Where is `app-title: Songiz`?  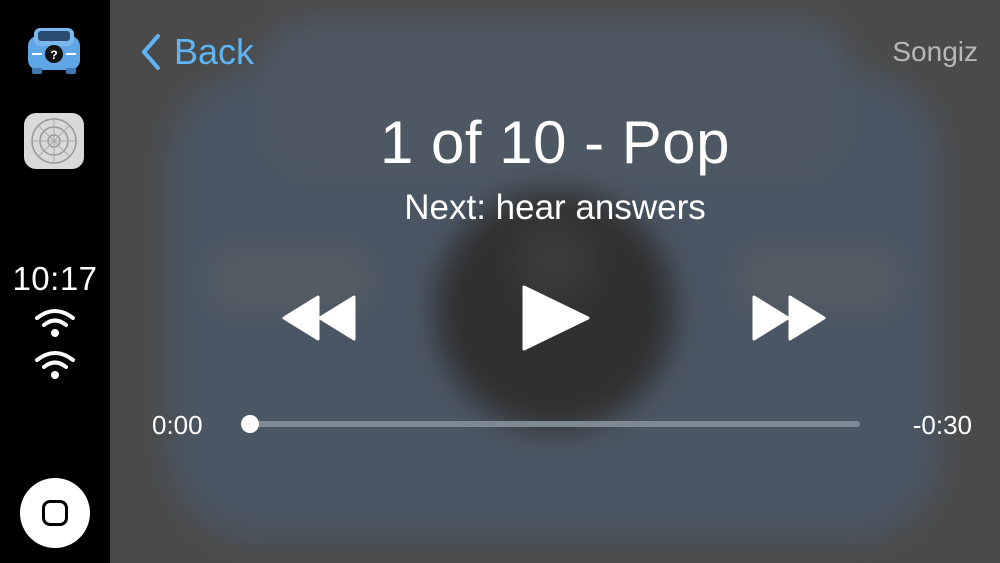 app-title: Songiz is located at coordinates (935, 51).